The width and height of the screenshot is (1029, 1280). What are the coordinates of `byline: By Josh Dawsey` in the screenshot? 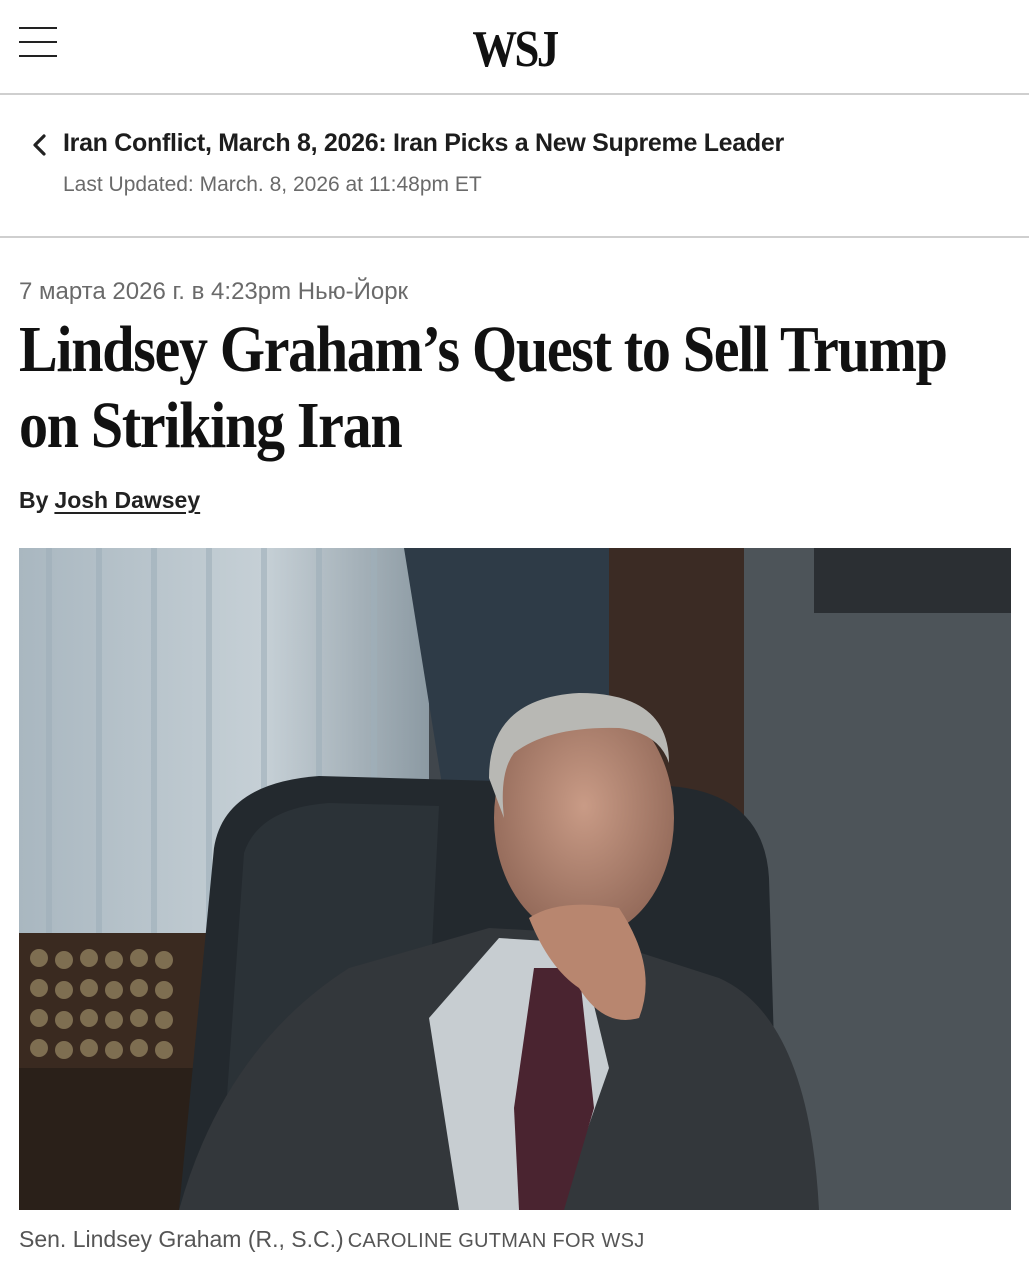 It's located at (109, 500).